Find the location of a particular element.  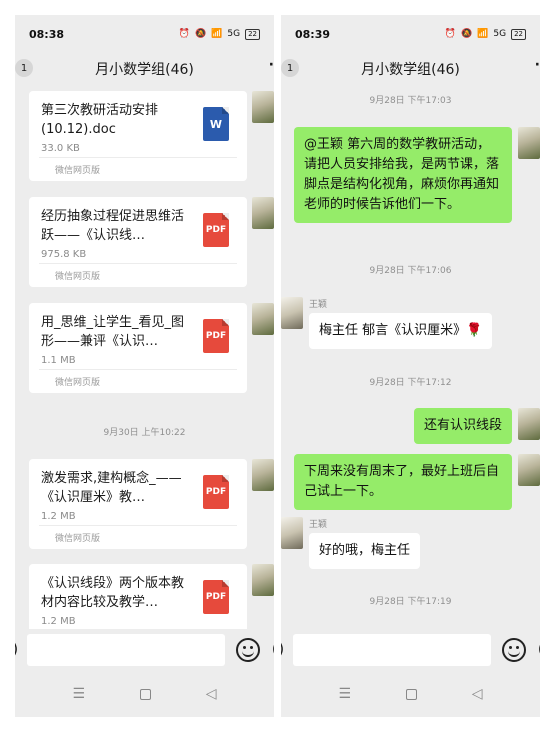

word-icon: W is located at coordinates (216, 124).